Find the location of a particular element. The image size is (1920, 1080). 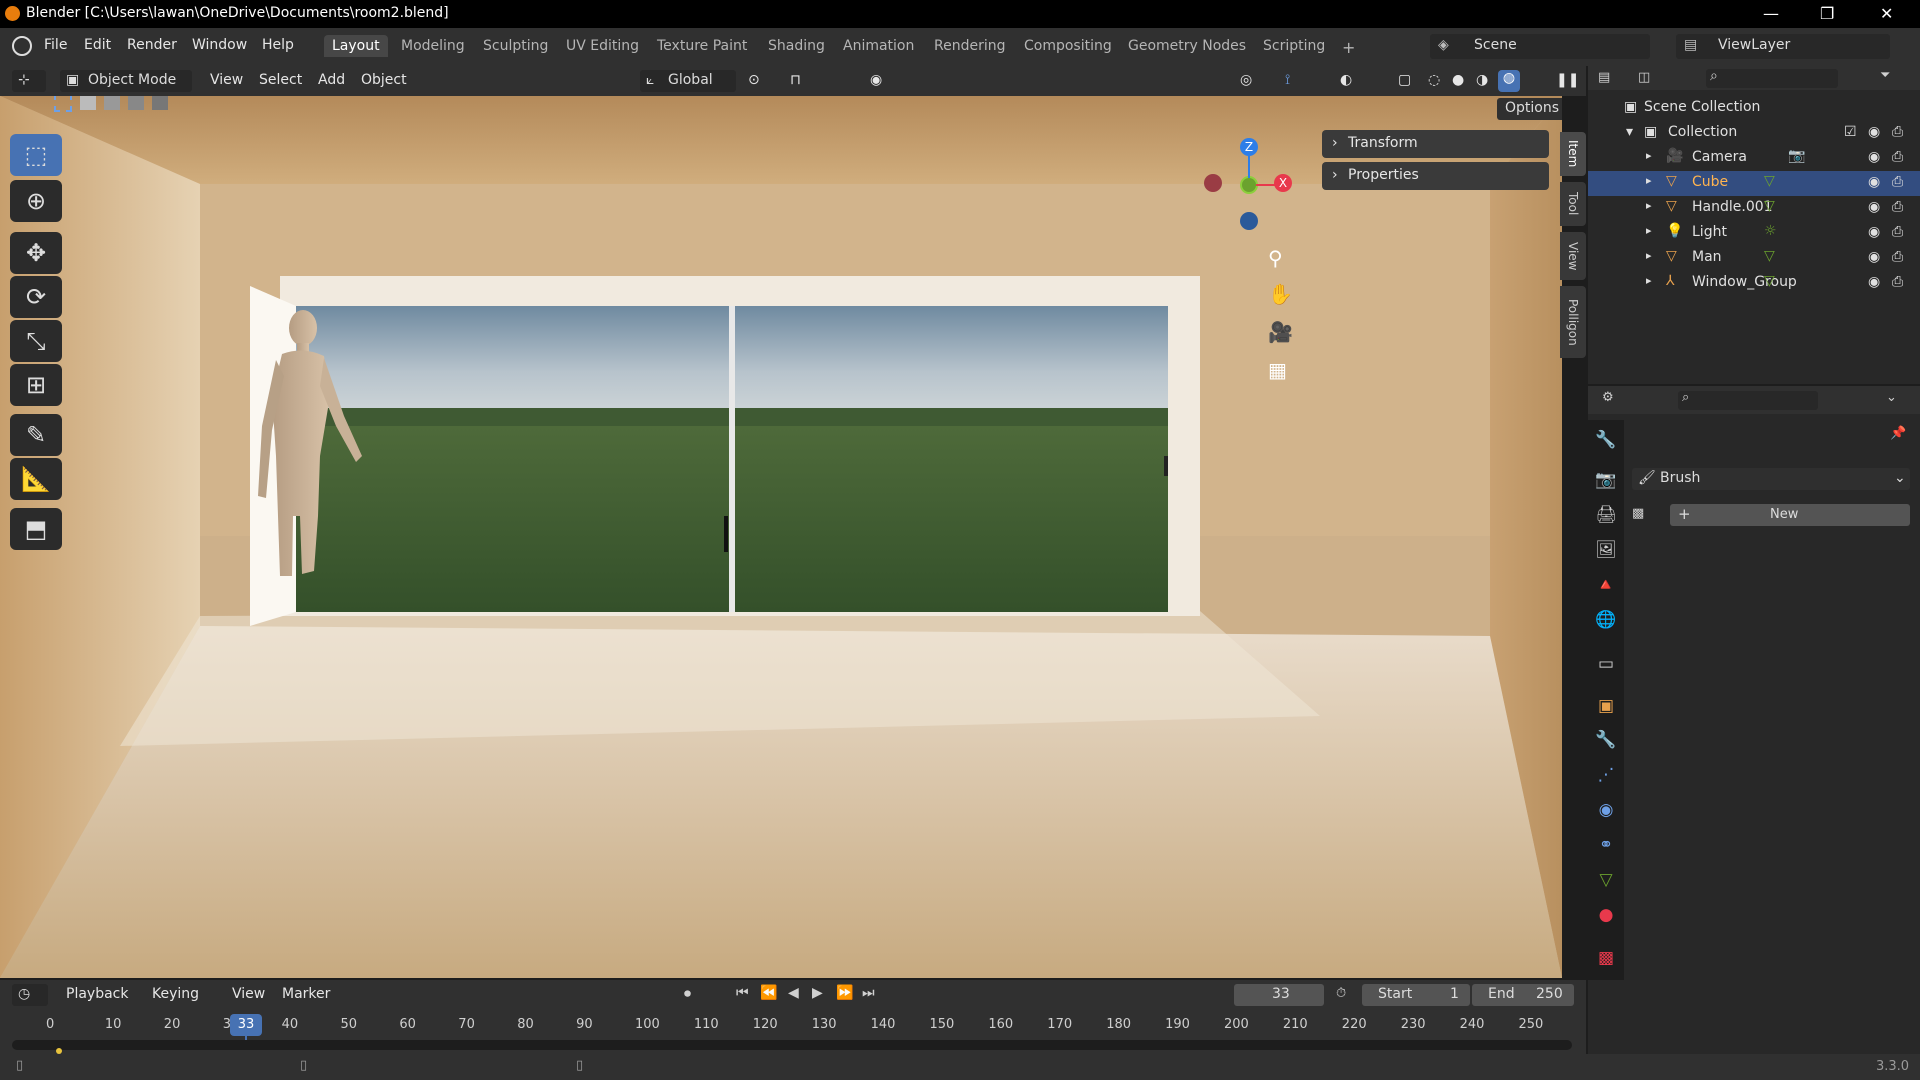

shading-rendered-icon: ◍ is located at coordinates (1509, 81).